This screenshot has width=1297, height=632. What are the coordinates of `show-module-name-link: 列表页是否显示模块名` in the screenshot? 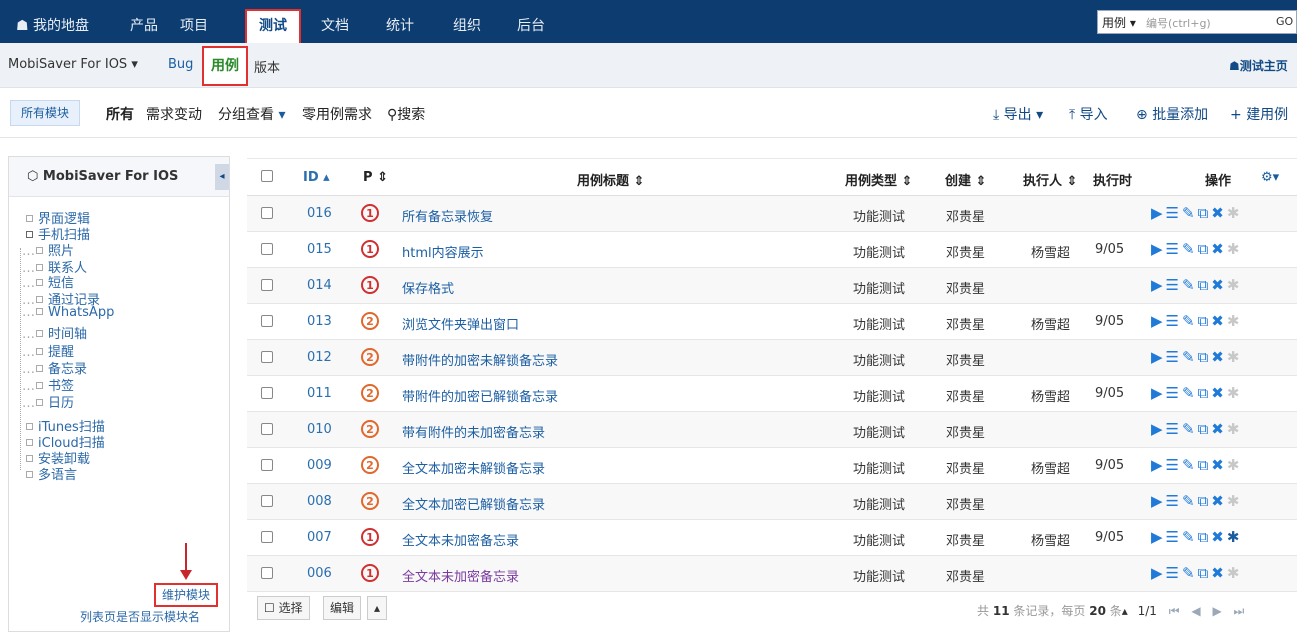 It's located at (140, 616).